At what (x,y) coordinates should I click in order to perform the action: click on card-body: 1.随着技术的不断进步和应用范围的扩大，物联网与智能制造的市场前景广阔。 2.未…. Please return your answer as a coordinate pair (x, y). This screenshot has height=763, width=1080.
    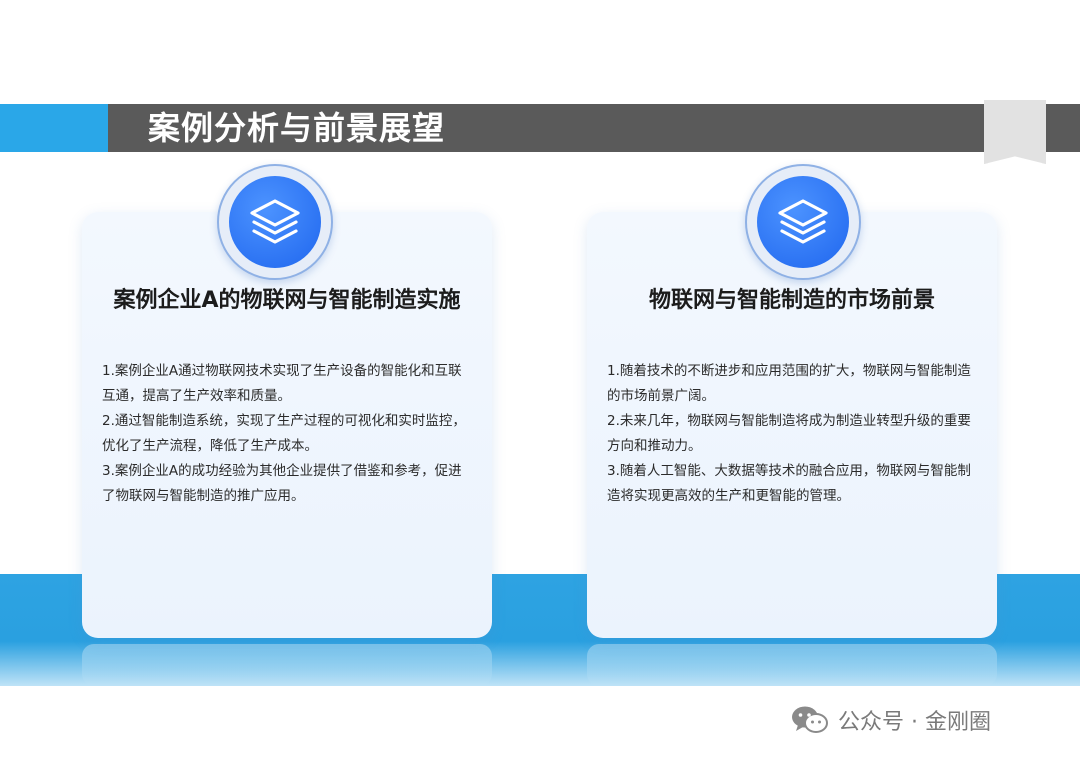
    Looking at the image, I should click on (792, 434).